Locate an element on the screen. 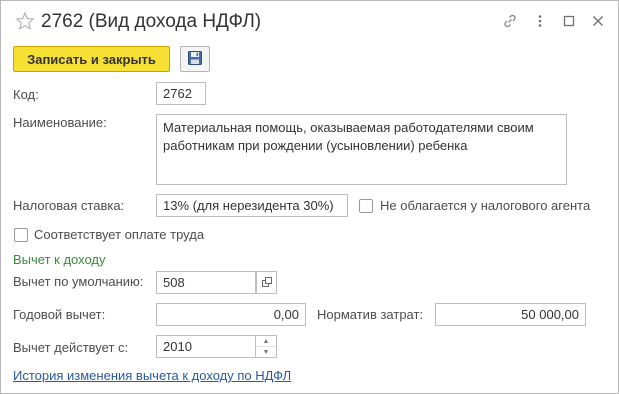  spin-up-icon: ▲ is located at coordinates (266, 341).